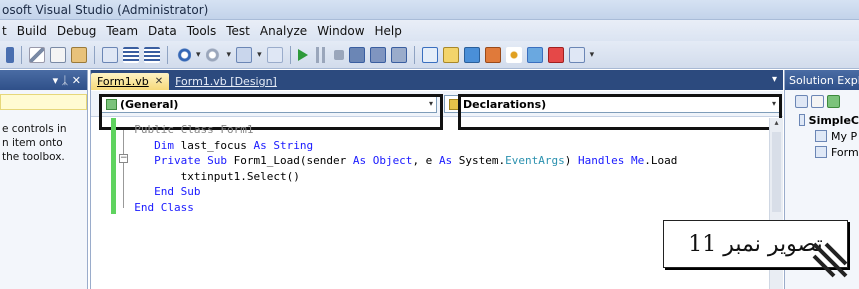 This screenshot has width=859, height=289. Describe the element at coordinates (194, 129) in the screenshot. I see `code-text: Public Class Form1` at that location.